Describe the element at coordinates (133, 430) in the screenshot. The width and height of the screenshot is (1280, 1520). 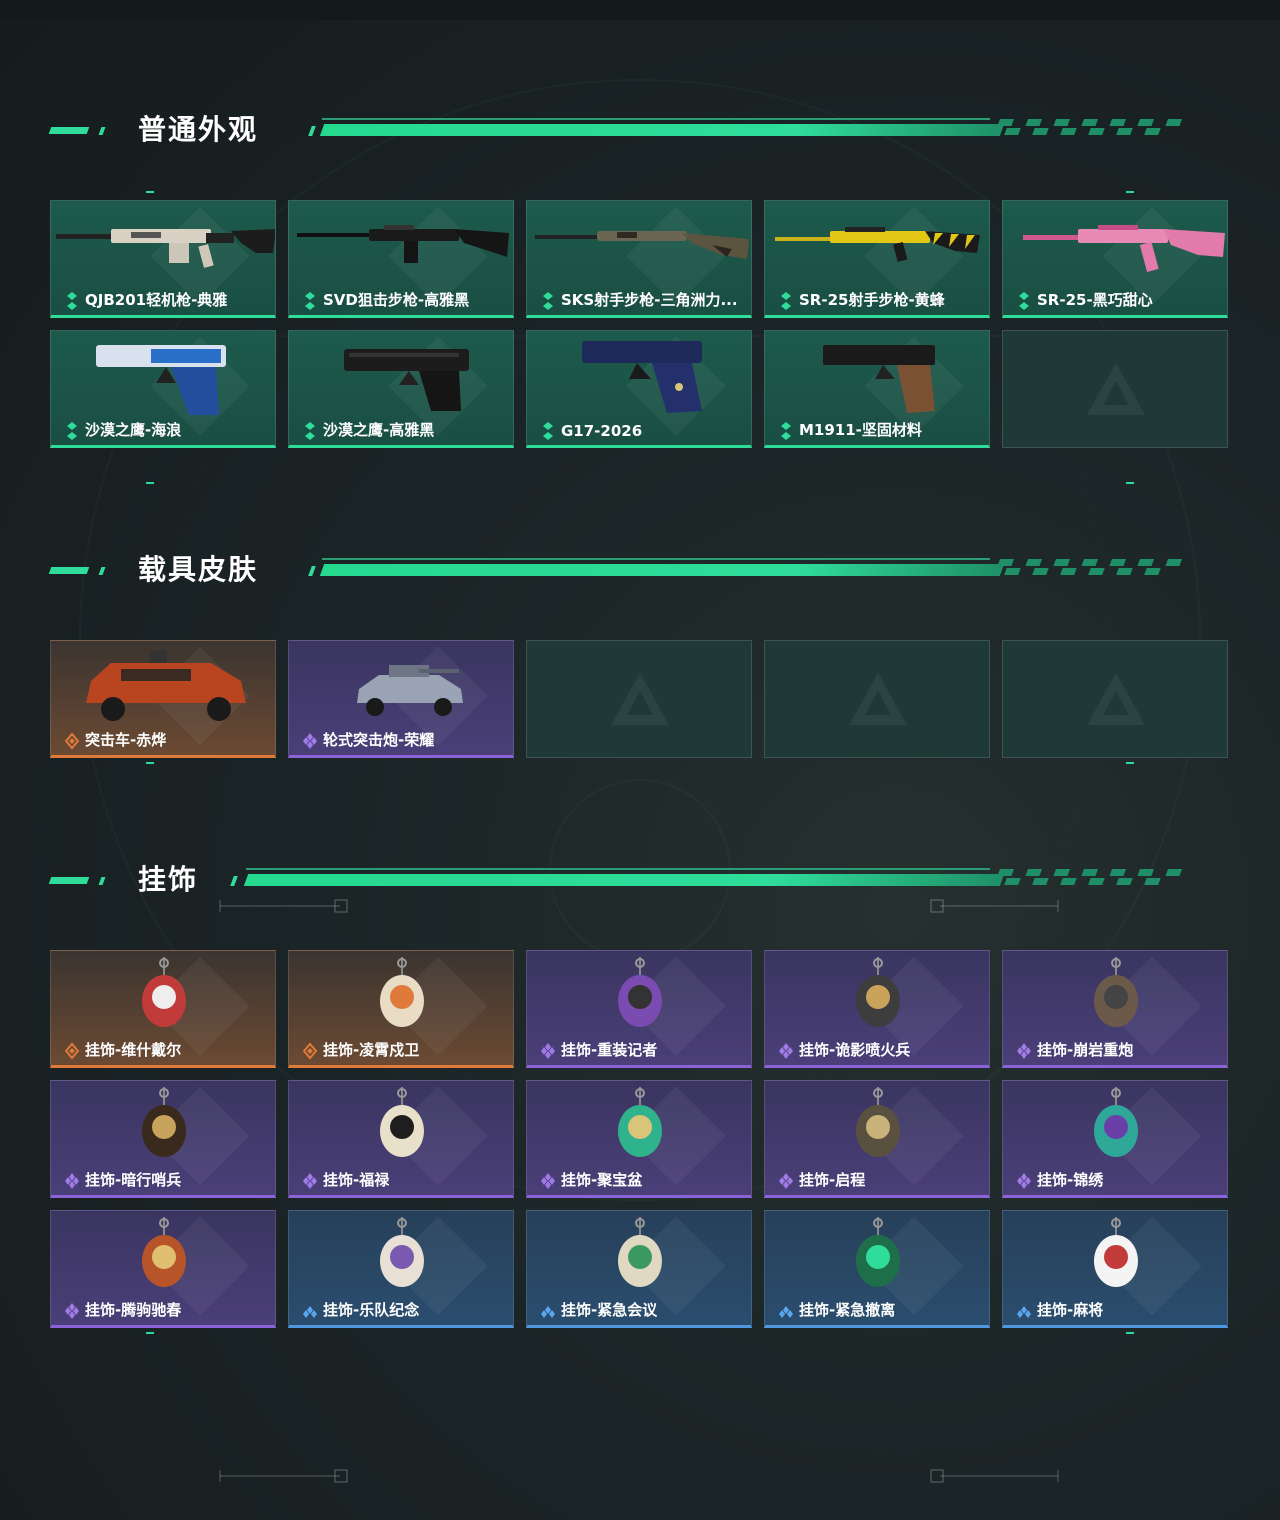
I see `skin-label: 沙漠之鹰-海浪` at that location.